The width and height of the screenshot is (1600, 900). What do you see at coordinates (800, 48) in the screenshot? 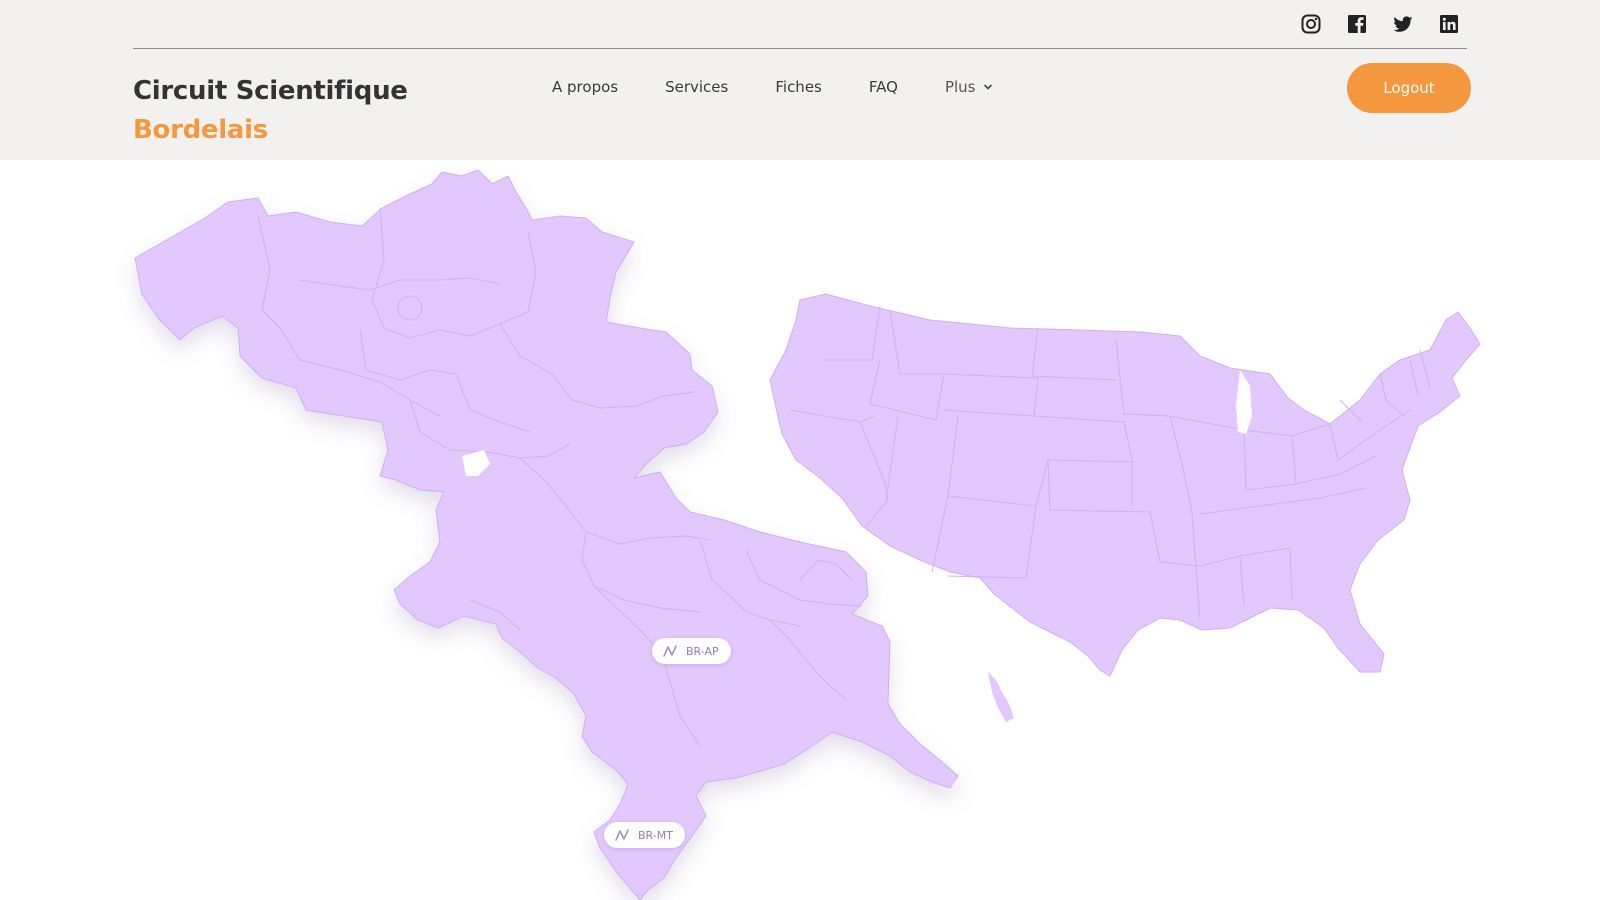
I see `header-divider` at bounding box center [800, 48].